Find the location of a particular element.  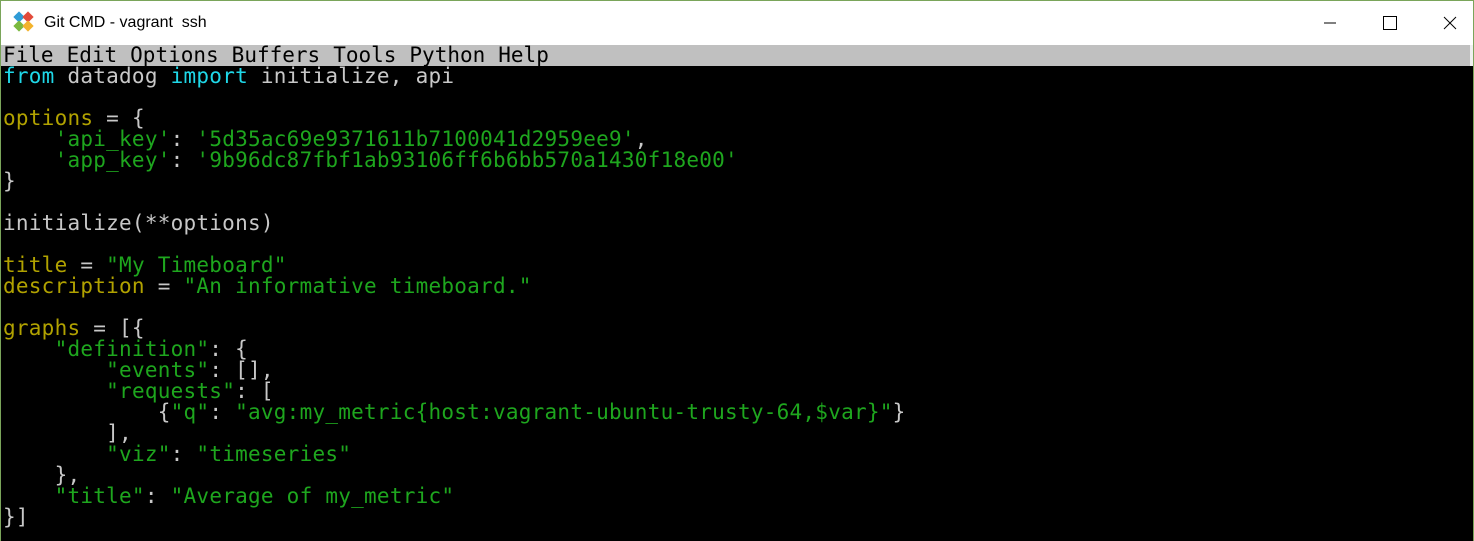

menu-file: File is located at coordinates (28, 55).